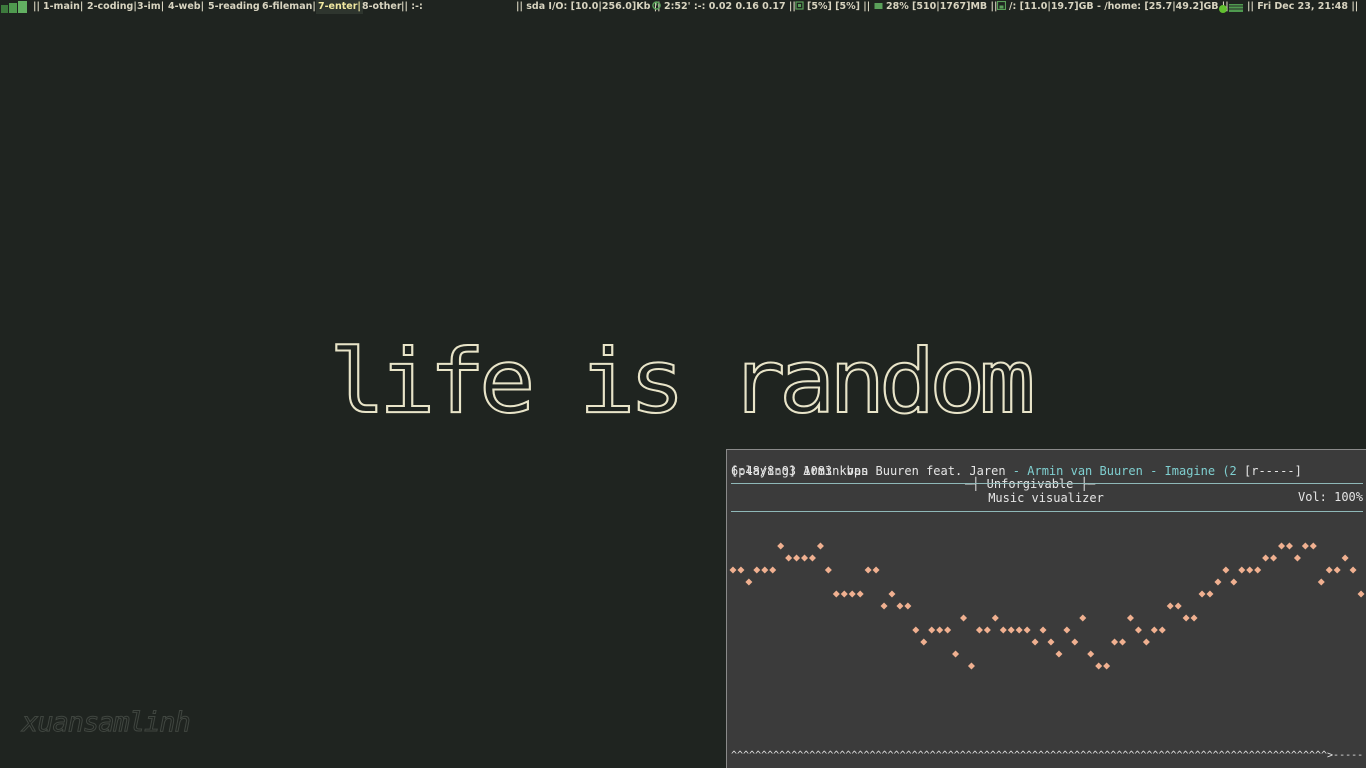 The image size is (1366, 768). Describe the element at coordinates (150, 7) in the screenshot. I see `workspace-3-im: 3-im|` at that location.